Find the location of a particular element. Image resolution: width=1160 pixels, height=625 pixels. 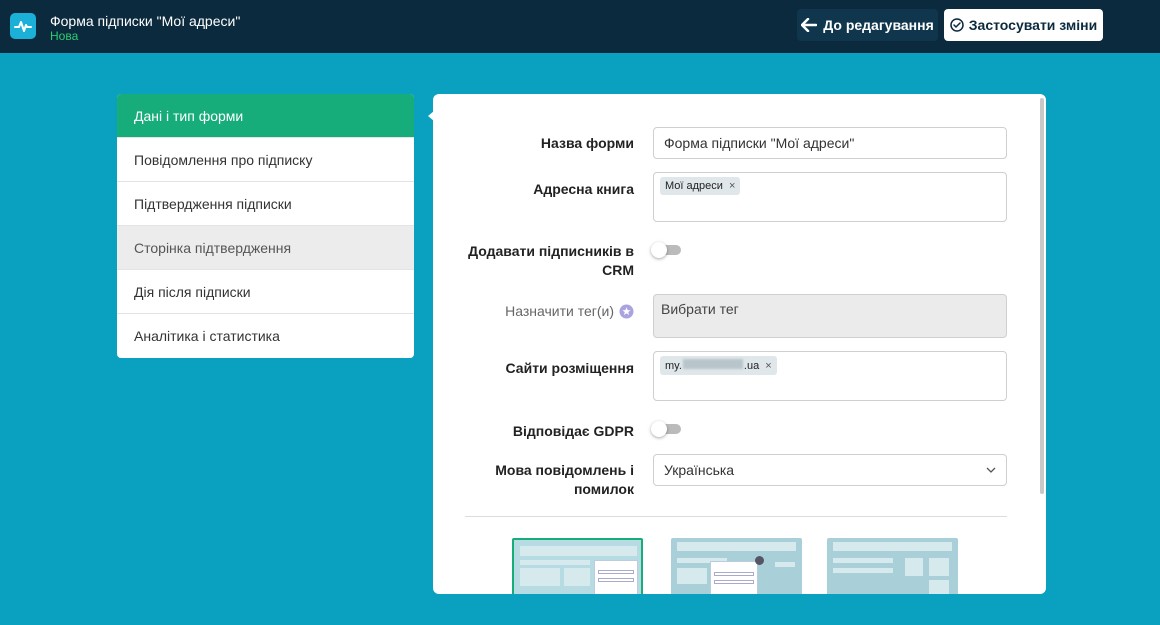

site-chip-label: my. .ua is located at coordinates (712, 365).